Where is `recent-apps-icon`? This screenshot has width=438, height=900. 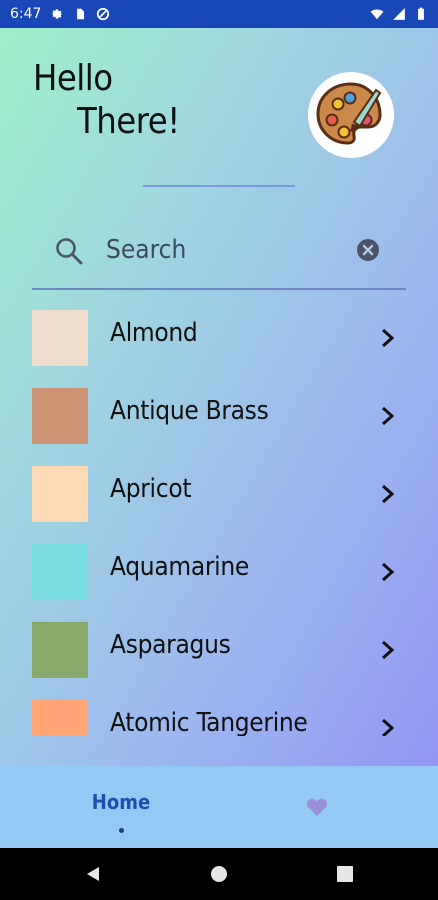
recent-apps-icon is located at coordinates (345, 874).